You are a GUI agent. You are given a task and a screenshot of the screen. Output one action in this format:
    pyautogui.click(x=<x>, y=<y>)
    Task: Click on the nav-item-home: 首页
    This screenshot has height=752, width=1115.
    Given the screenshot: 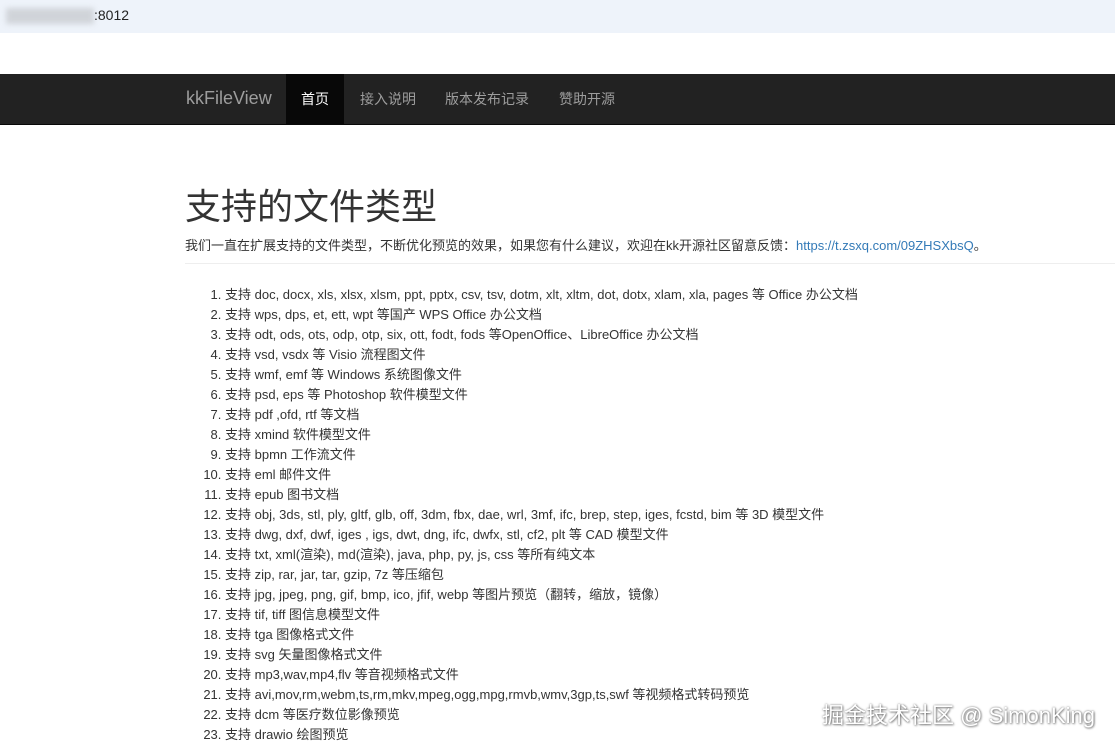 What is the action you would take?
    pyautogui.click(x=315, y=99)
    